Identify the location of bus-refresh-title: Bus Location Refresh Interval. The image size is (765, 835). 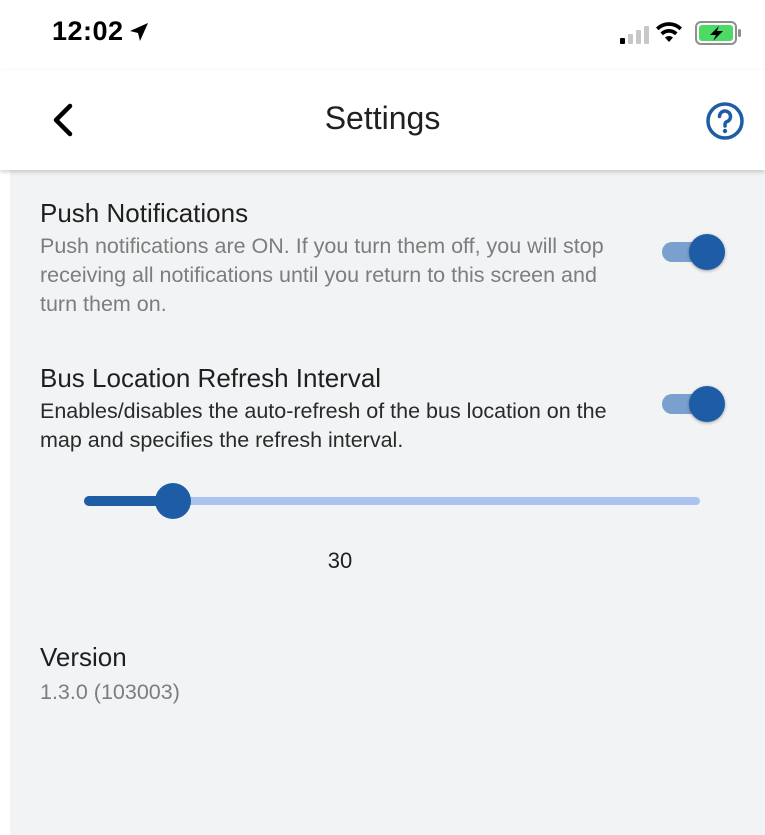
(211, 378).